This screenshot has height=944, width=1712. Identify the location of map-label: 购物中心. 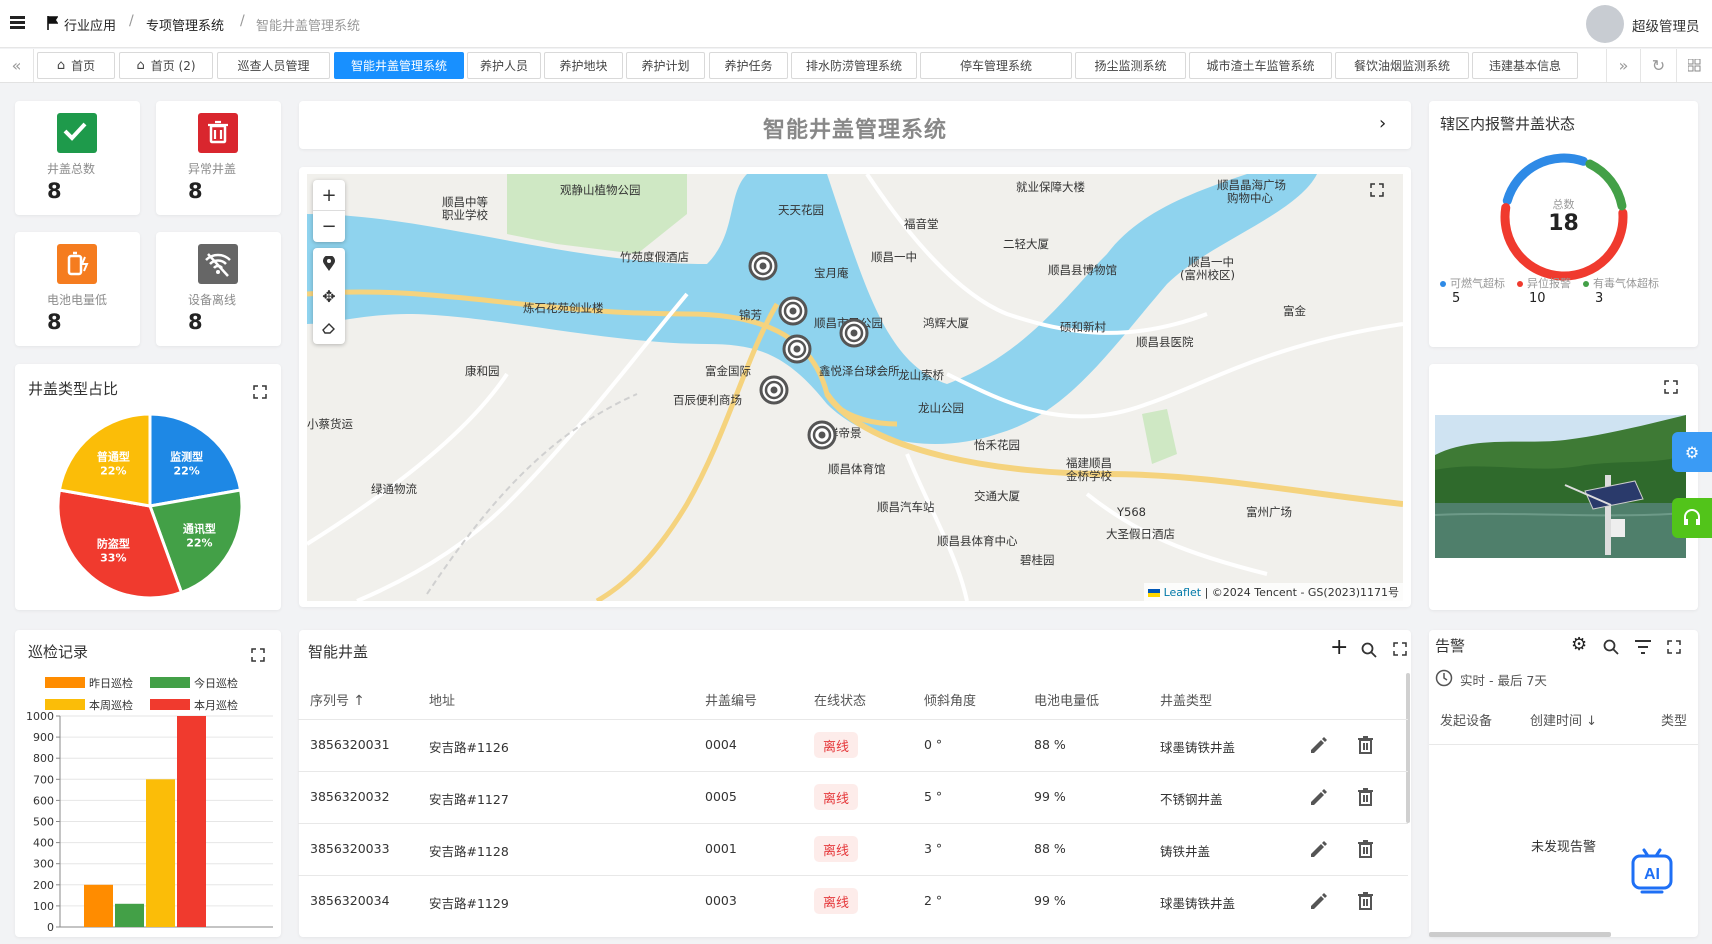
(1250, 198).